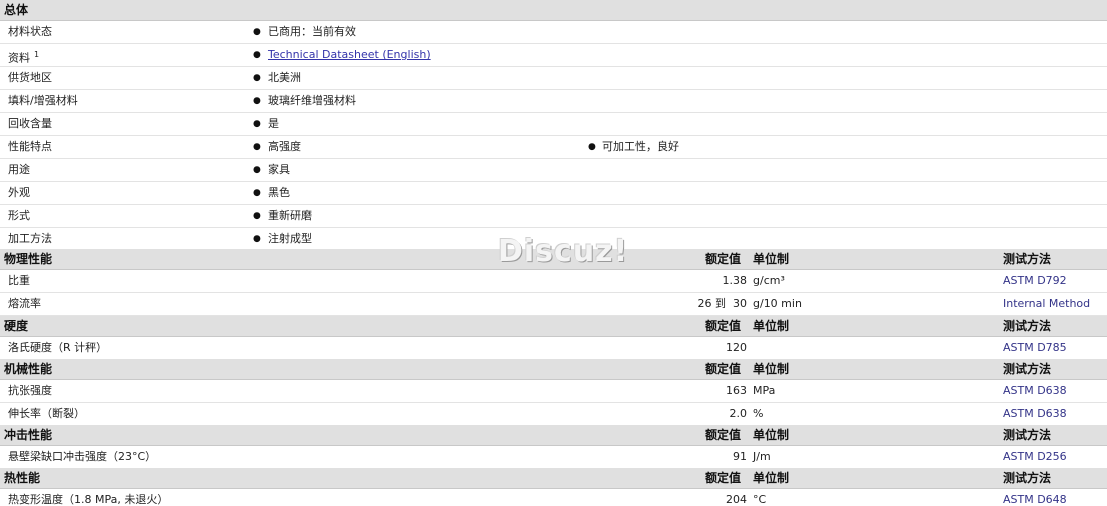  I want to click on property-unit: g/cm³, so click(769, 280).